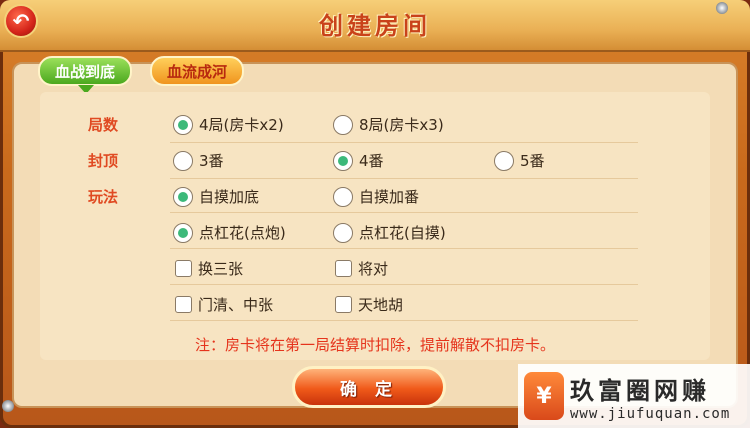 The height and width of the screenshot is (428, 750). Describe the element at coordinates (221, 269) in the screenshot. I see `option-label: 换三张` at that location.